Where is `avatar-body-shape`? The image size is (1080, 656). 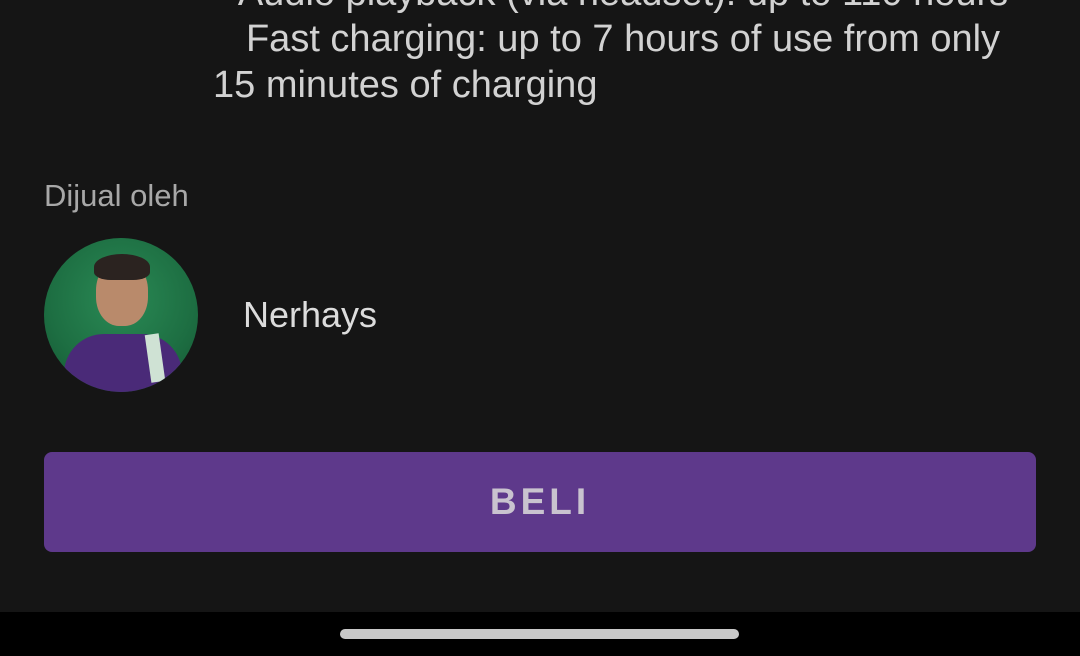 avatar-body-shape is located at coordinates (123, 363).